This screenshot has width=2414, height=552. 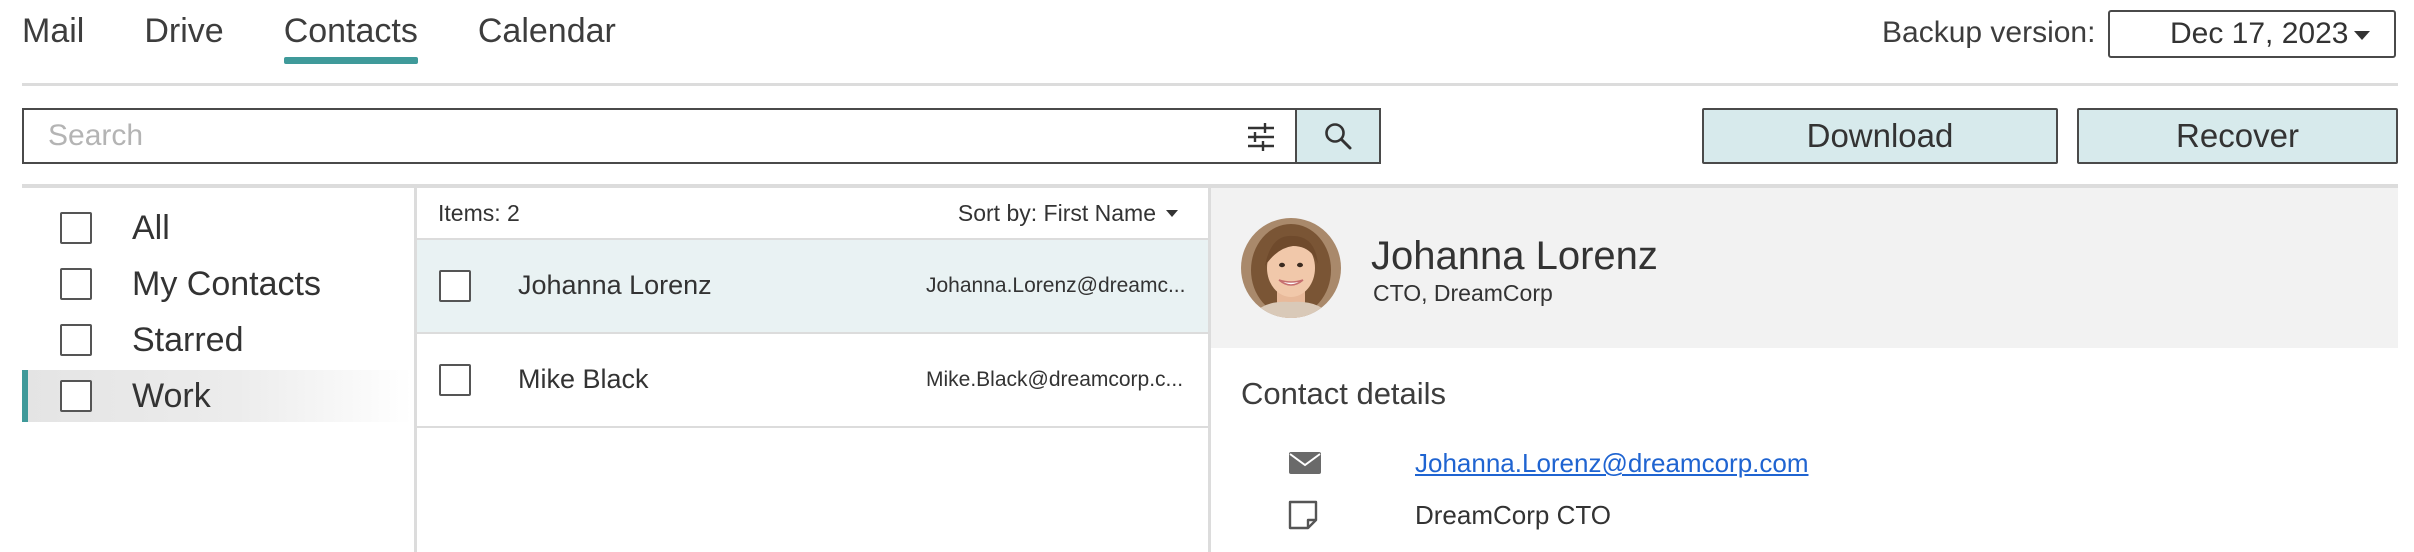 I want to click on recover-button: Recover, so click(x=2237, y=136).